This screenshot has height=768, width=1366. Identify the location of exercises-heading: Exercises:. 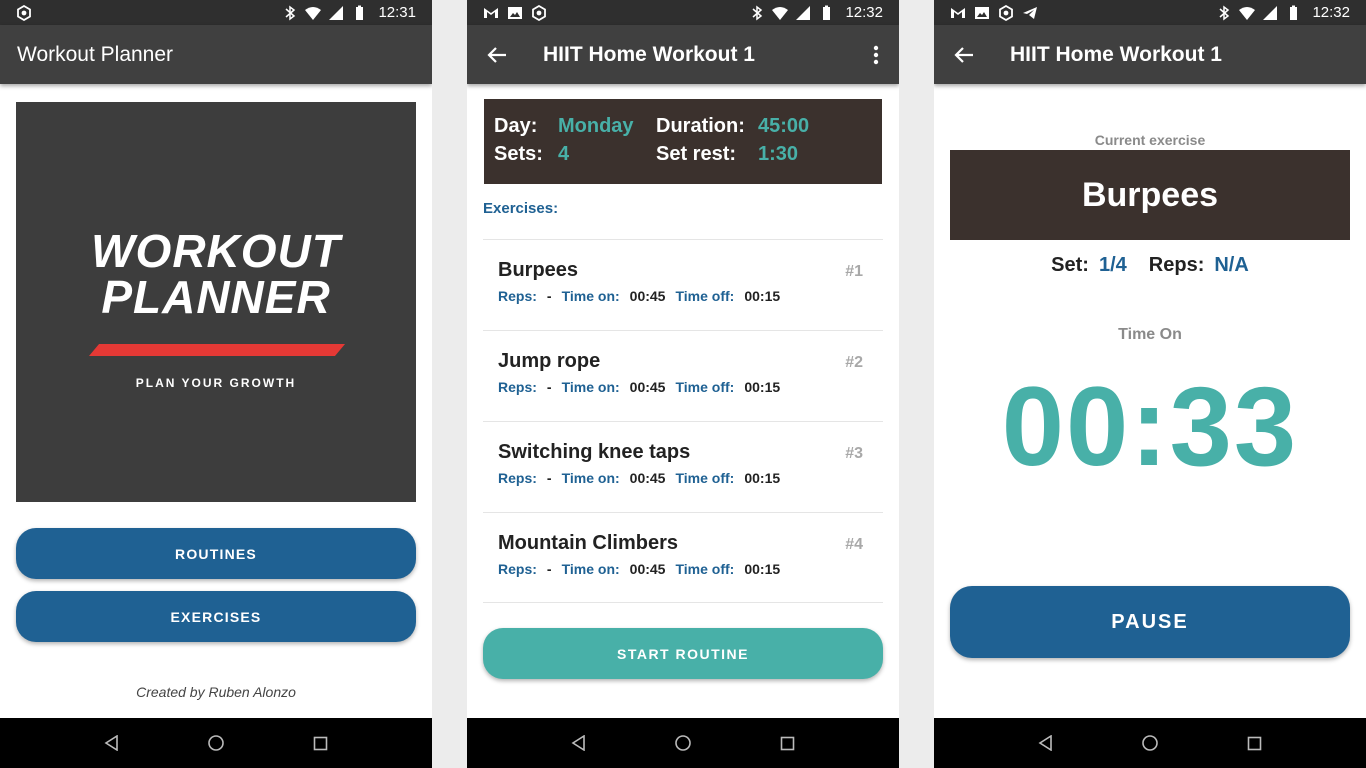
(521, 208).